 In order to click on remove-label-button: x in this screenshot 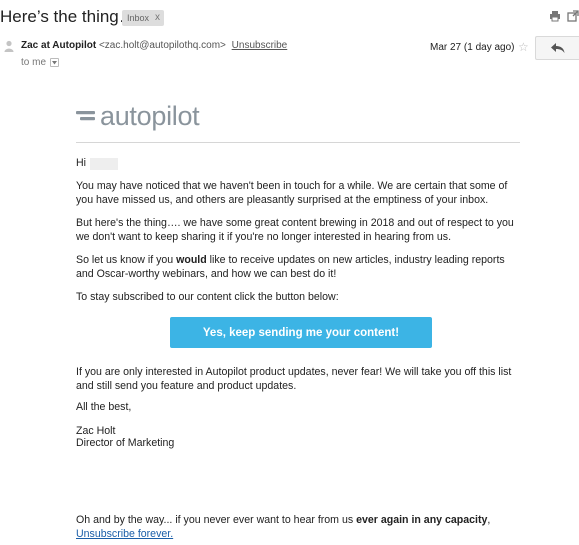, I will do `click(157, 18)`.